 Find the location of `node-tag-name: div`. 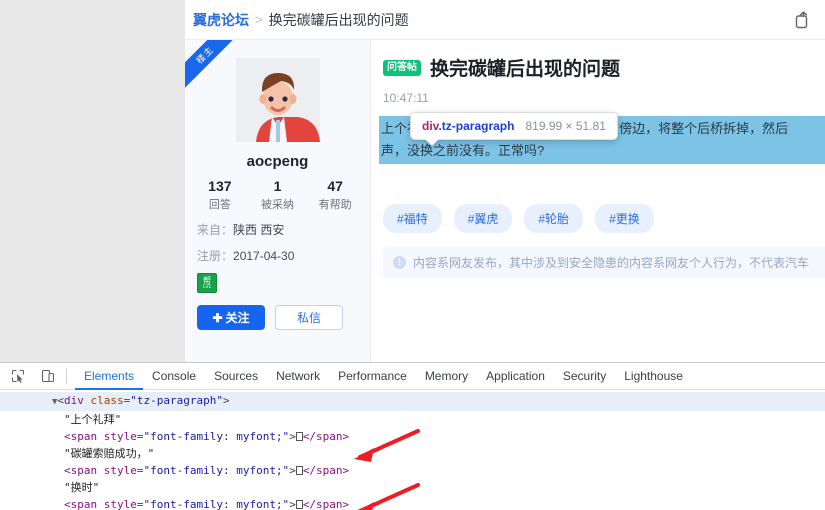

node-tag-name: div is located at coordinates (74, 400).